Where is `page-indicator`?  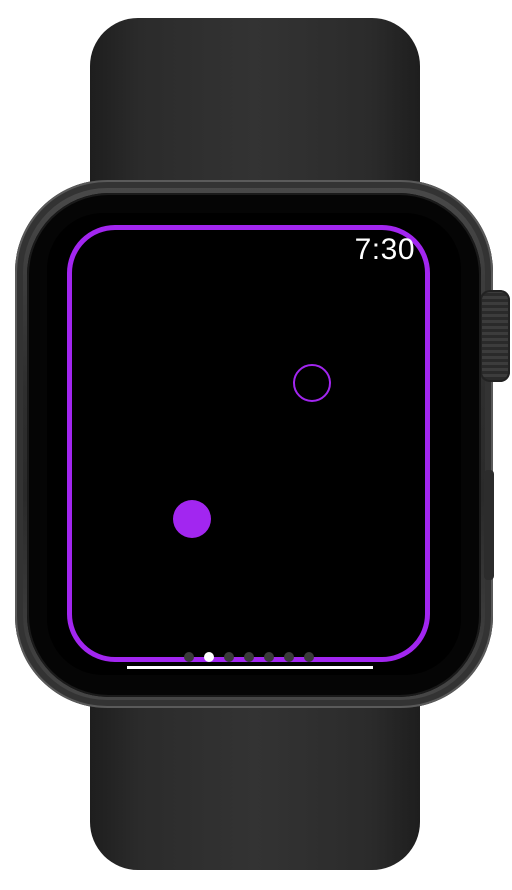 page-indicator is located at coordinates (249, 657).